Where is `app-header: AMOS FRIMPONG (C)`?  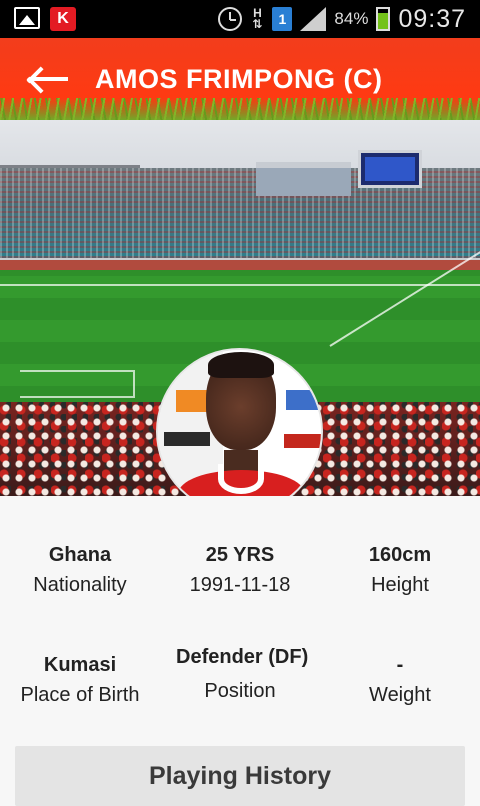 app-header: AMOS FRIMPONG (C) is located at coordinates (240, 79).